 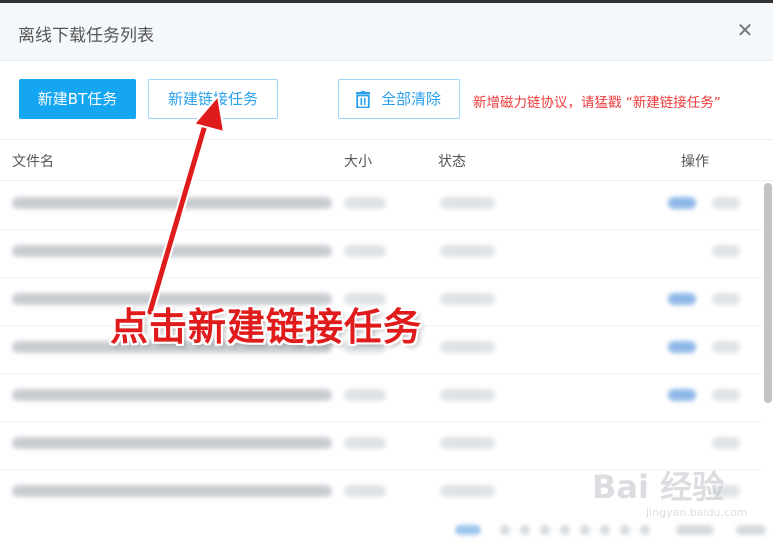 I want to click on column-status: 状态, so click(x=452, y=162).